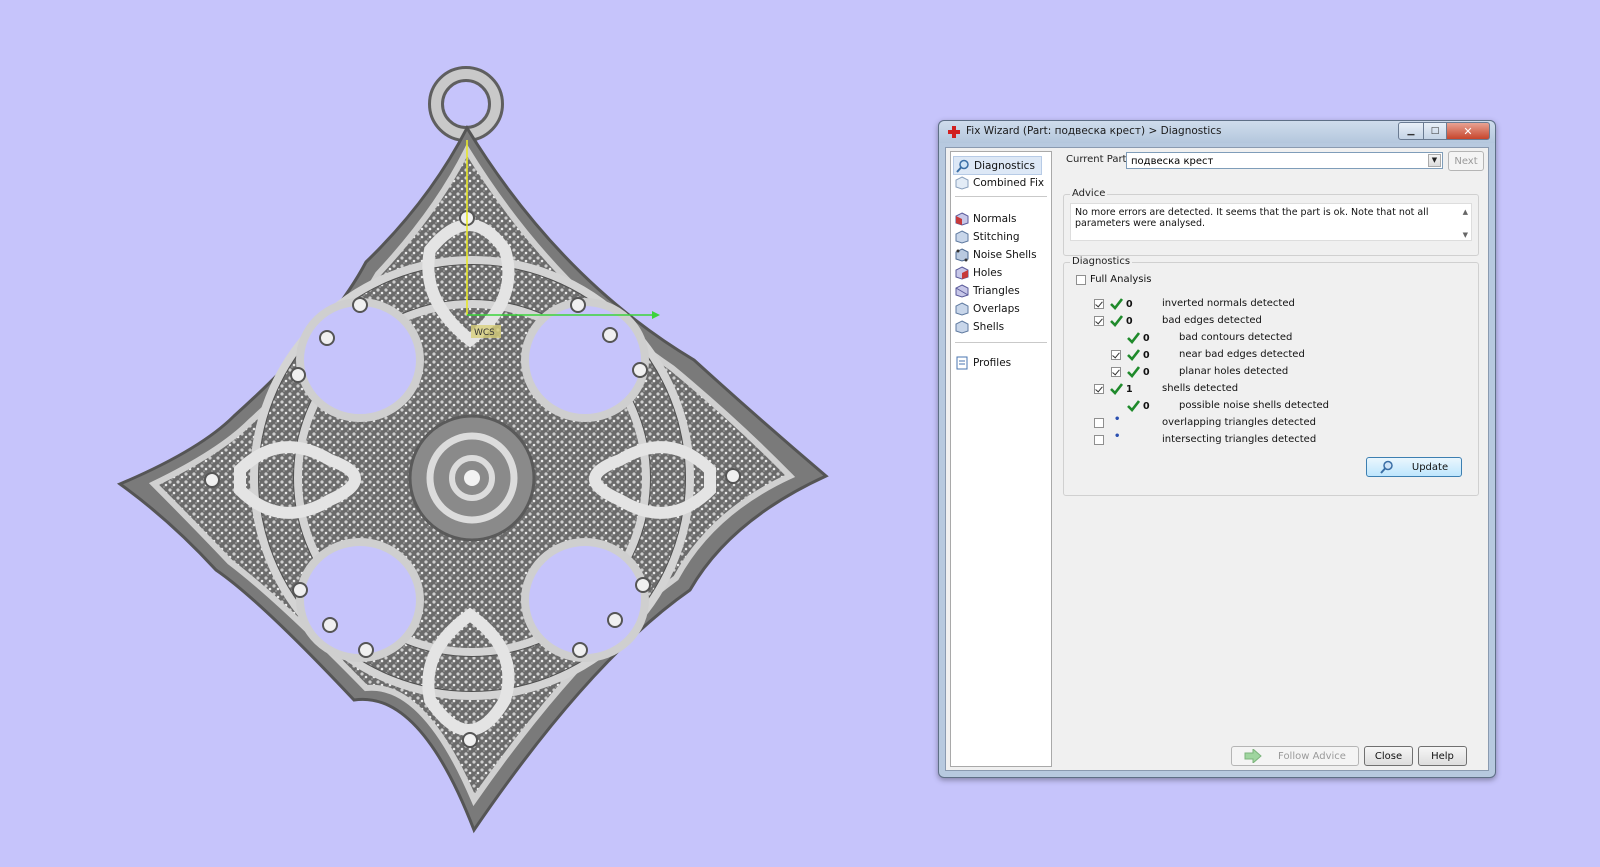 The height and width of the screenshot is (867, 1600). I want to click on nav-item-normals: Normals, so click(985, 218).